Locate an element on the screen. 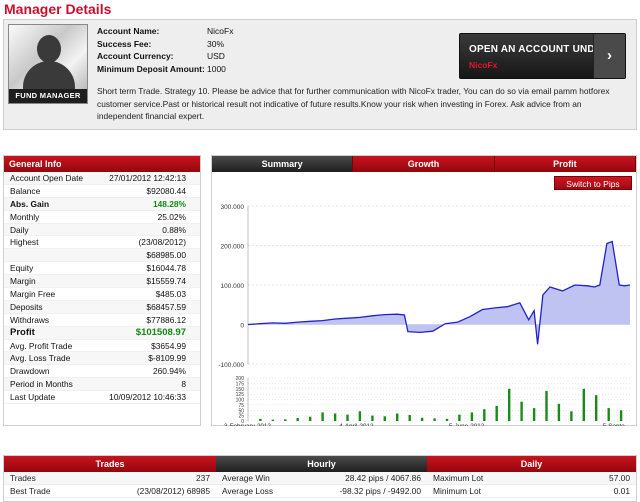  info-row: Margin Free $485.03 is located at coordinates (102, 294).